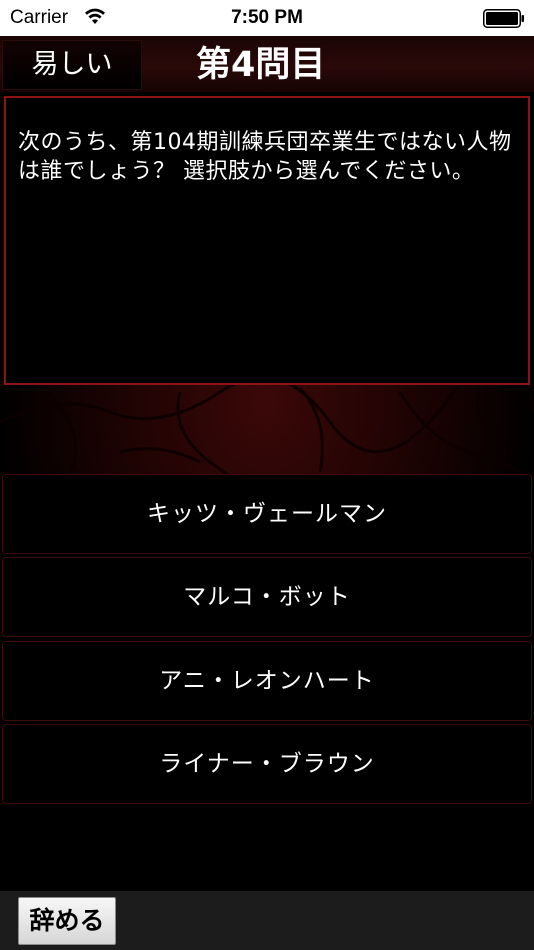 Image resolution: width=534 pixels, height=950 pixels. What do you see at coordinates (261, 65) in the screenshot?
I see `question-number-title: 第4問目` at bounding box center [261, 65].